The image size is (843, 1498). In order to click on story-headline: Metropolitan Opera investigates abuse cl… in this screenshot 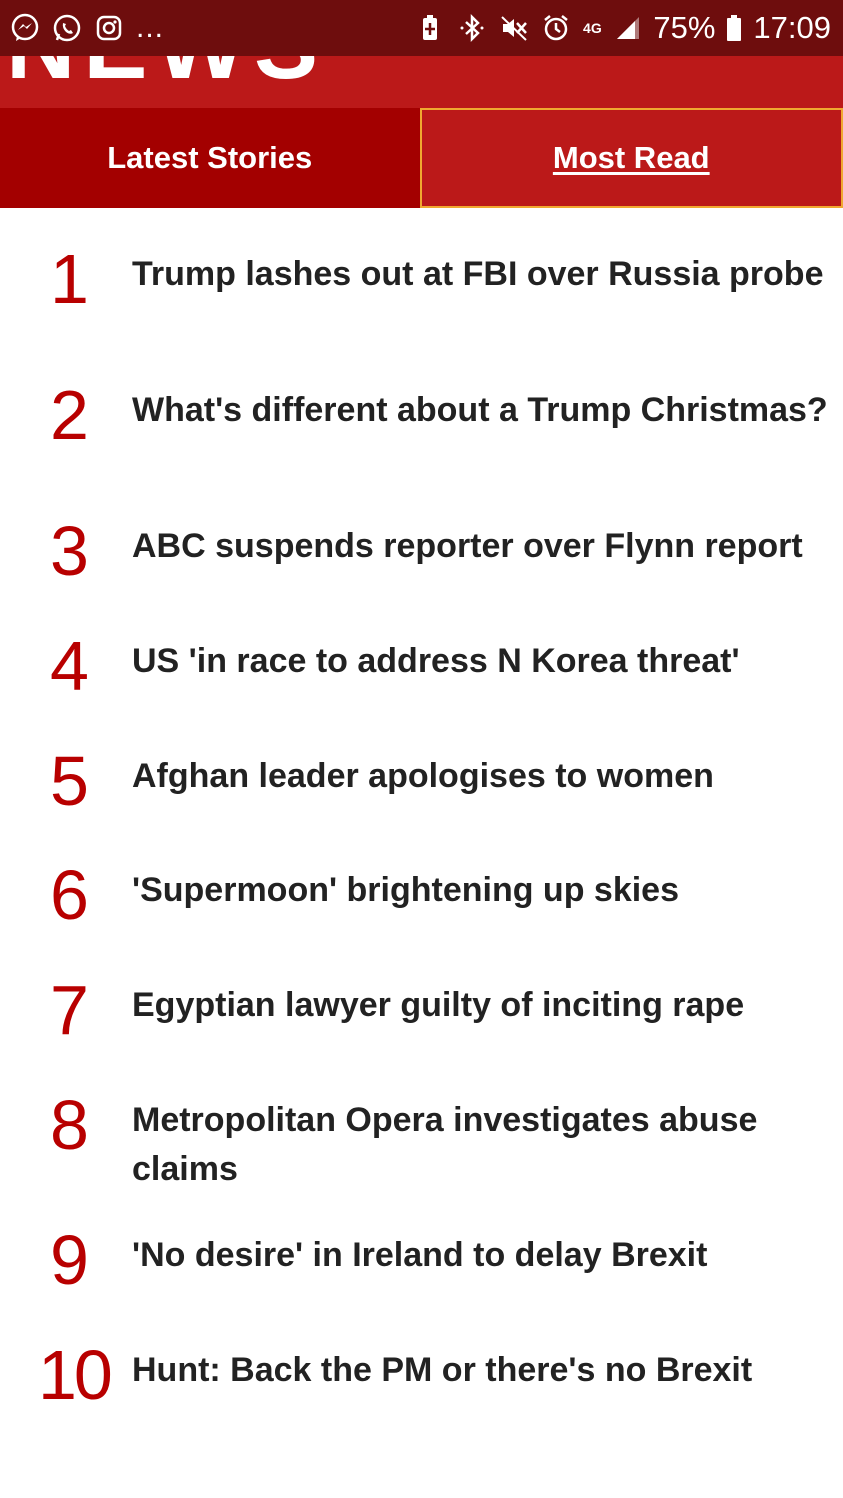, I will do `click(482, 1145)`.